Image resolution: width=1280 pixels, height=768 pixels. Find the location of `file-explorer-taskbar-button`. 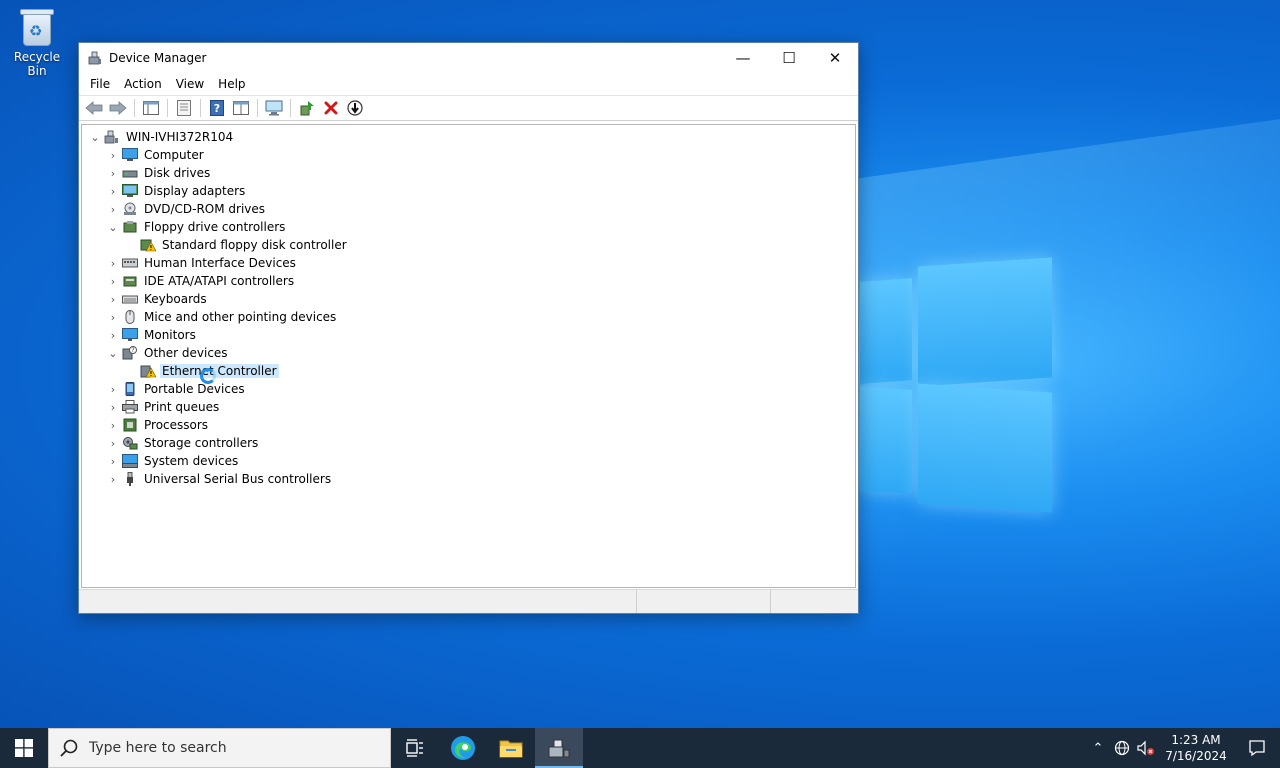

file-explorer-taskbar-button is located at coordinates (511, 748).